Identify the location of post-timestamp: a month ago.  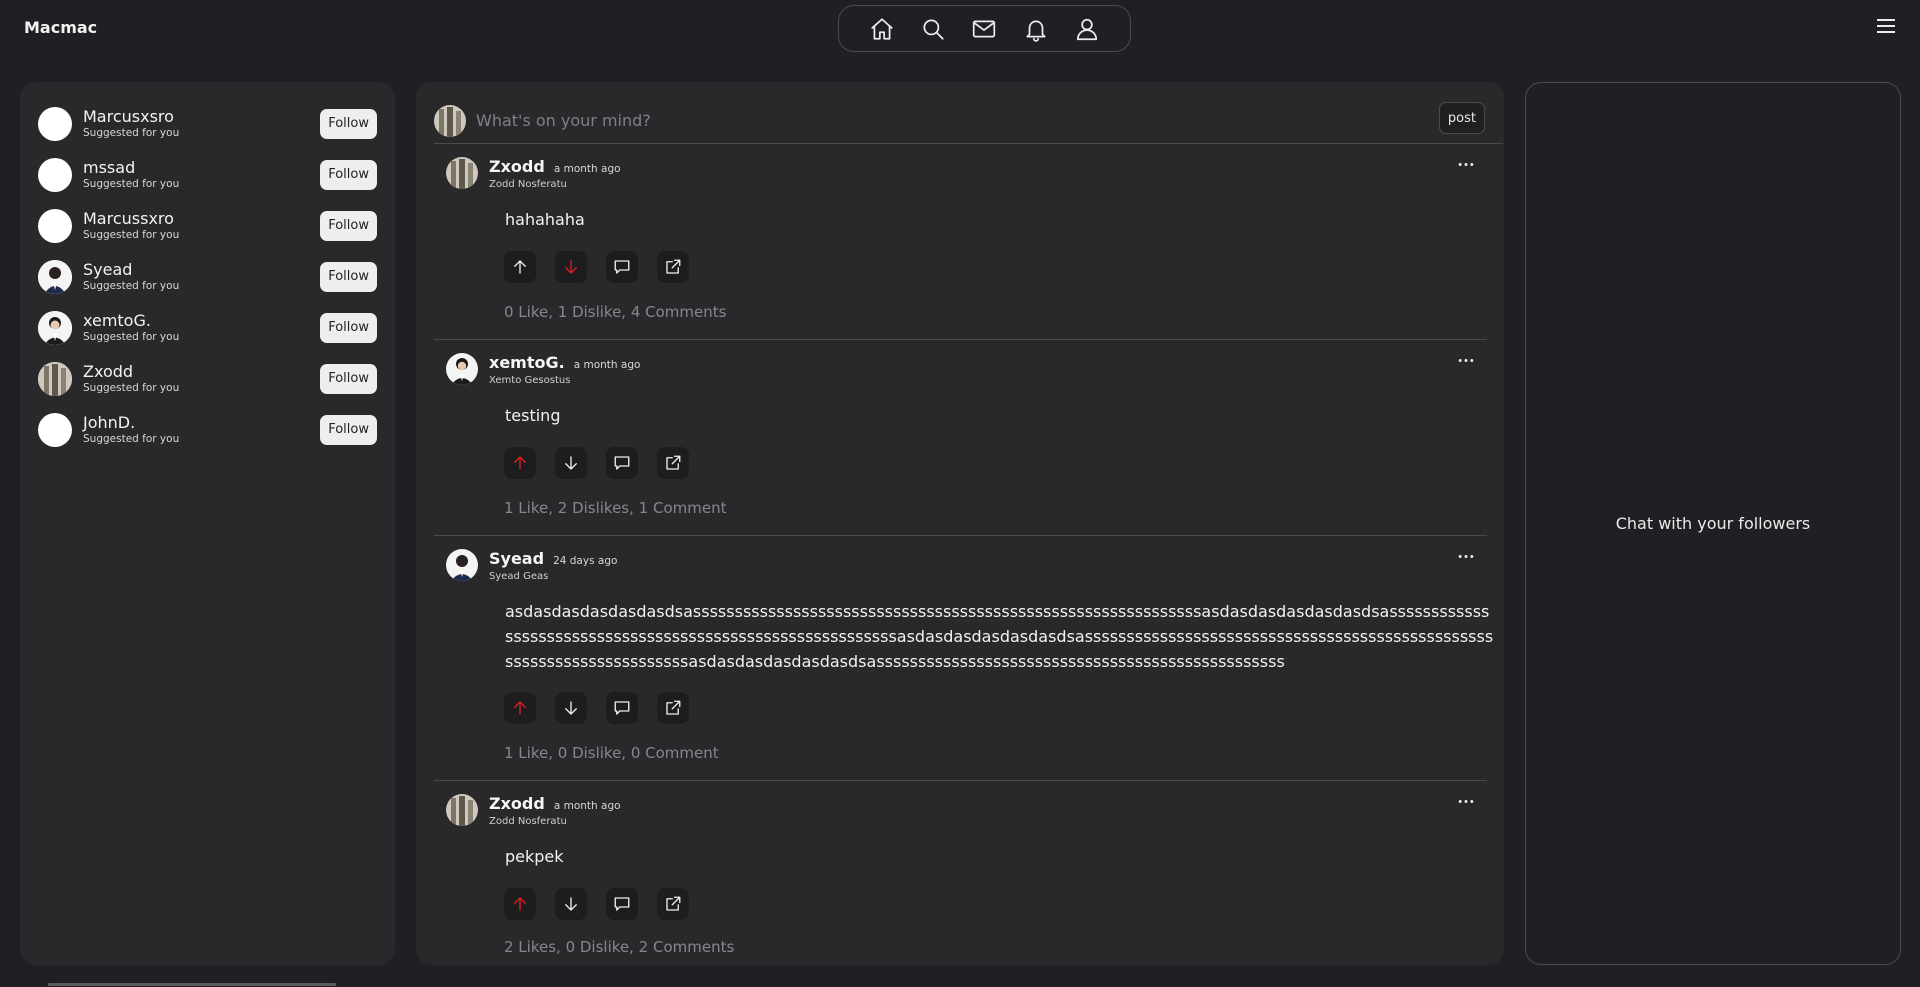
(607, 365).